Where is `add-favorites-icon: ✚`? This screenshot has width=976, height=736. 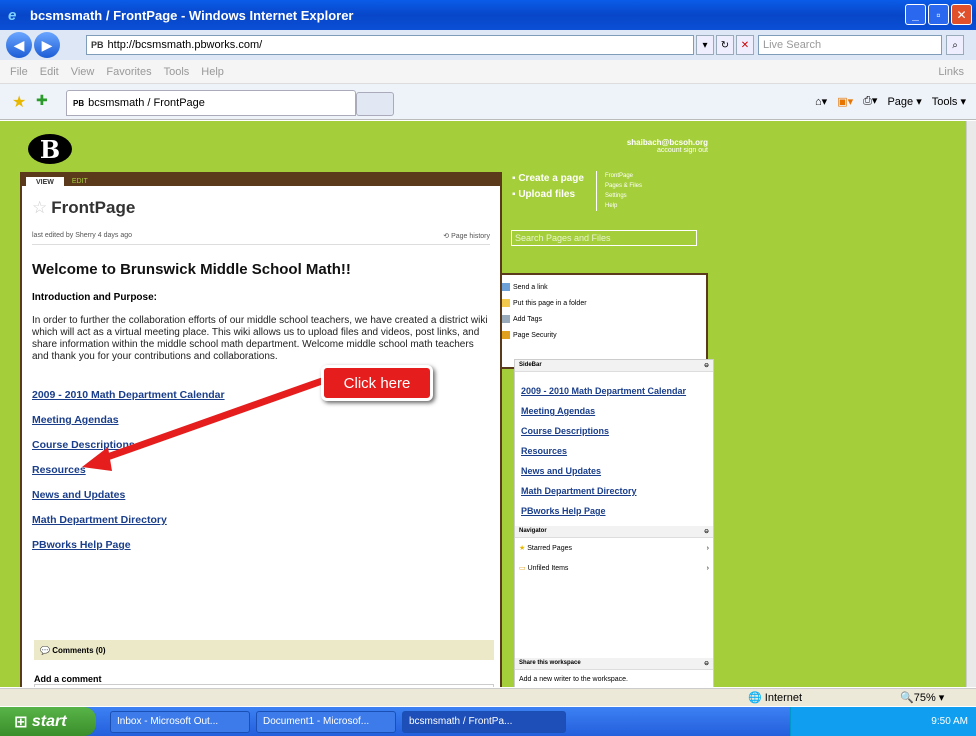 add-favorites-icon: ✚ is located at coordinates (42, 100).